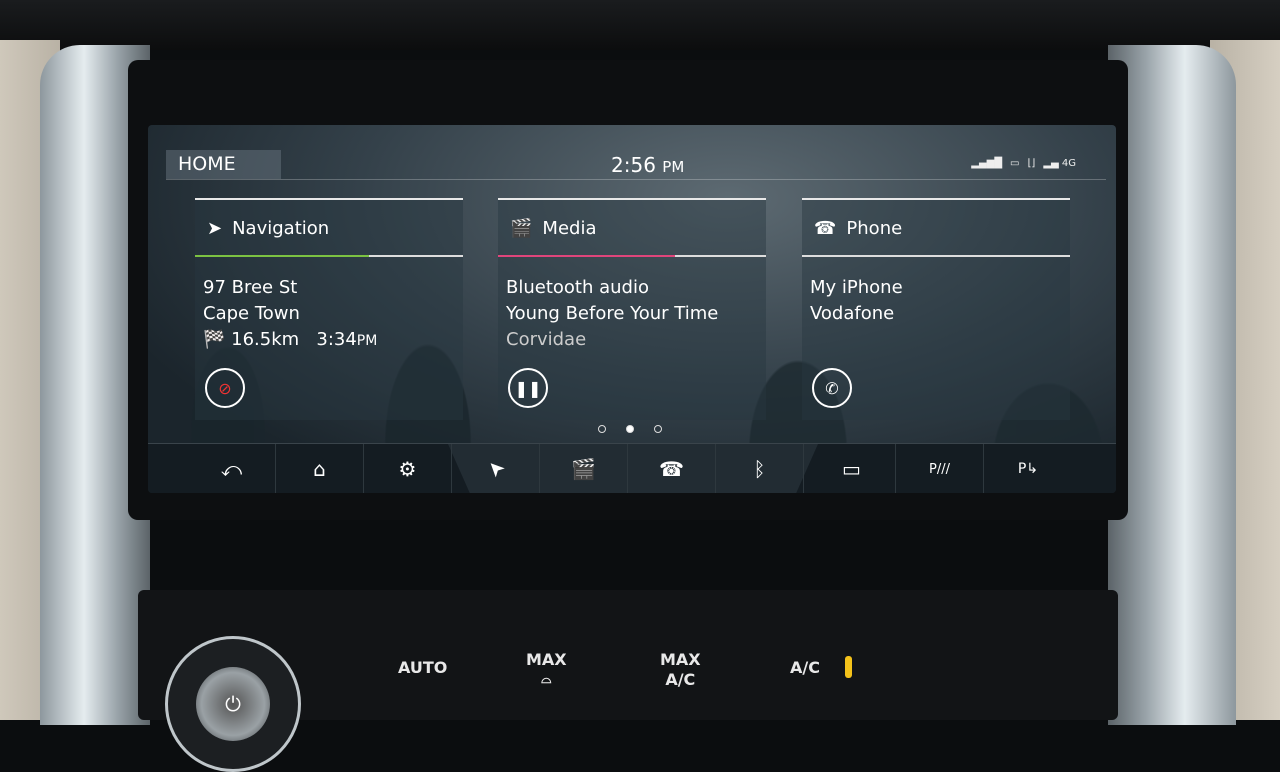 This screenshot has height=772, width=1280. I want to click on bottom-dock: ⤺ ⌂ ⚙ ➤ 🎬 ☎ ᛒ ▭ P/// P↳, so click(632, 468).